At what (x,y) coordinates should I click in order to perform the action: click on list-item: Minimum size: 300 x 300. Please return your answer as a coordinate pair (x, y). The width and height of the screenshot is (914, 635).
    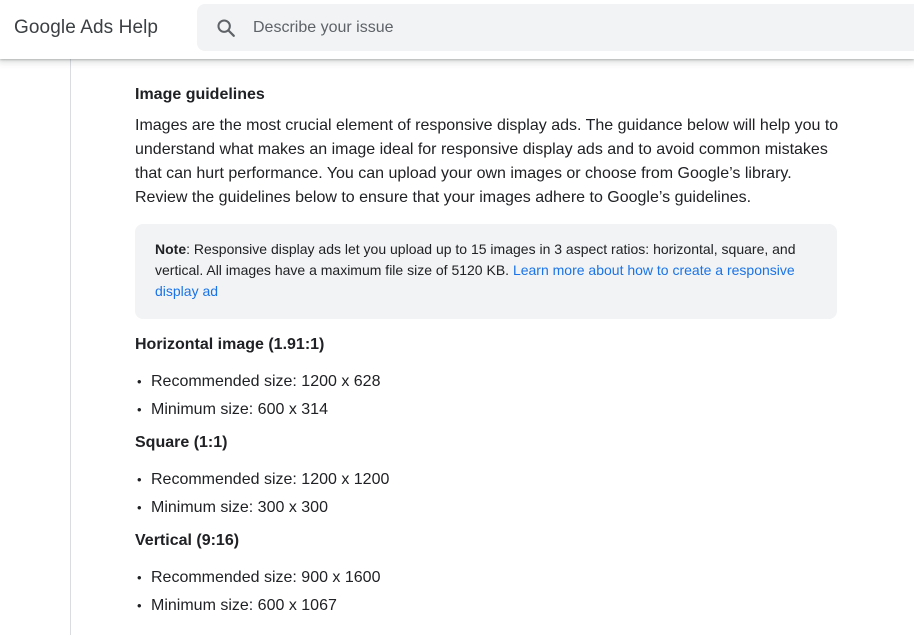
    Looking at the image, I should click on (487, 508).